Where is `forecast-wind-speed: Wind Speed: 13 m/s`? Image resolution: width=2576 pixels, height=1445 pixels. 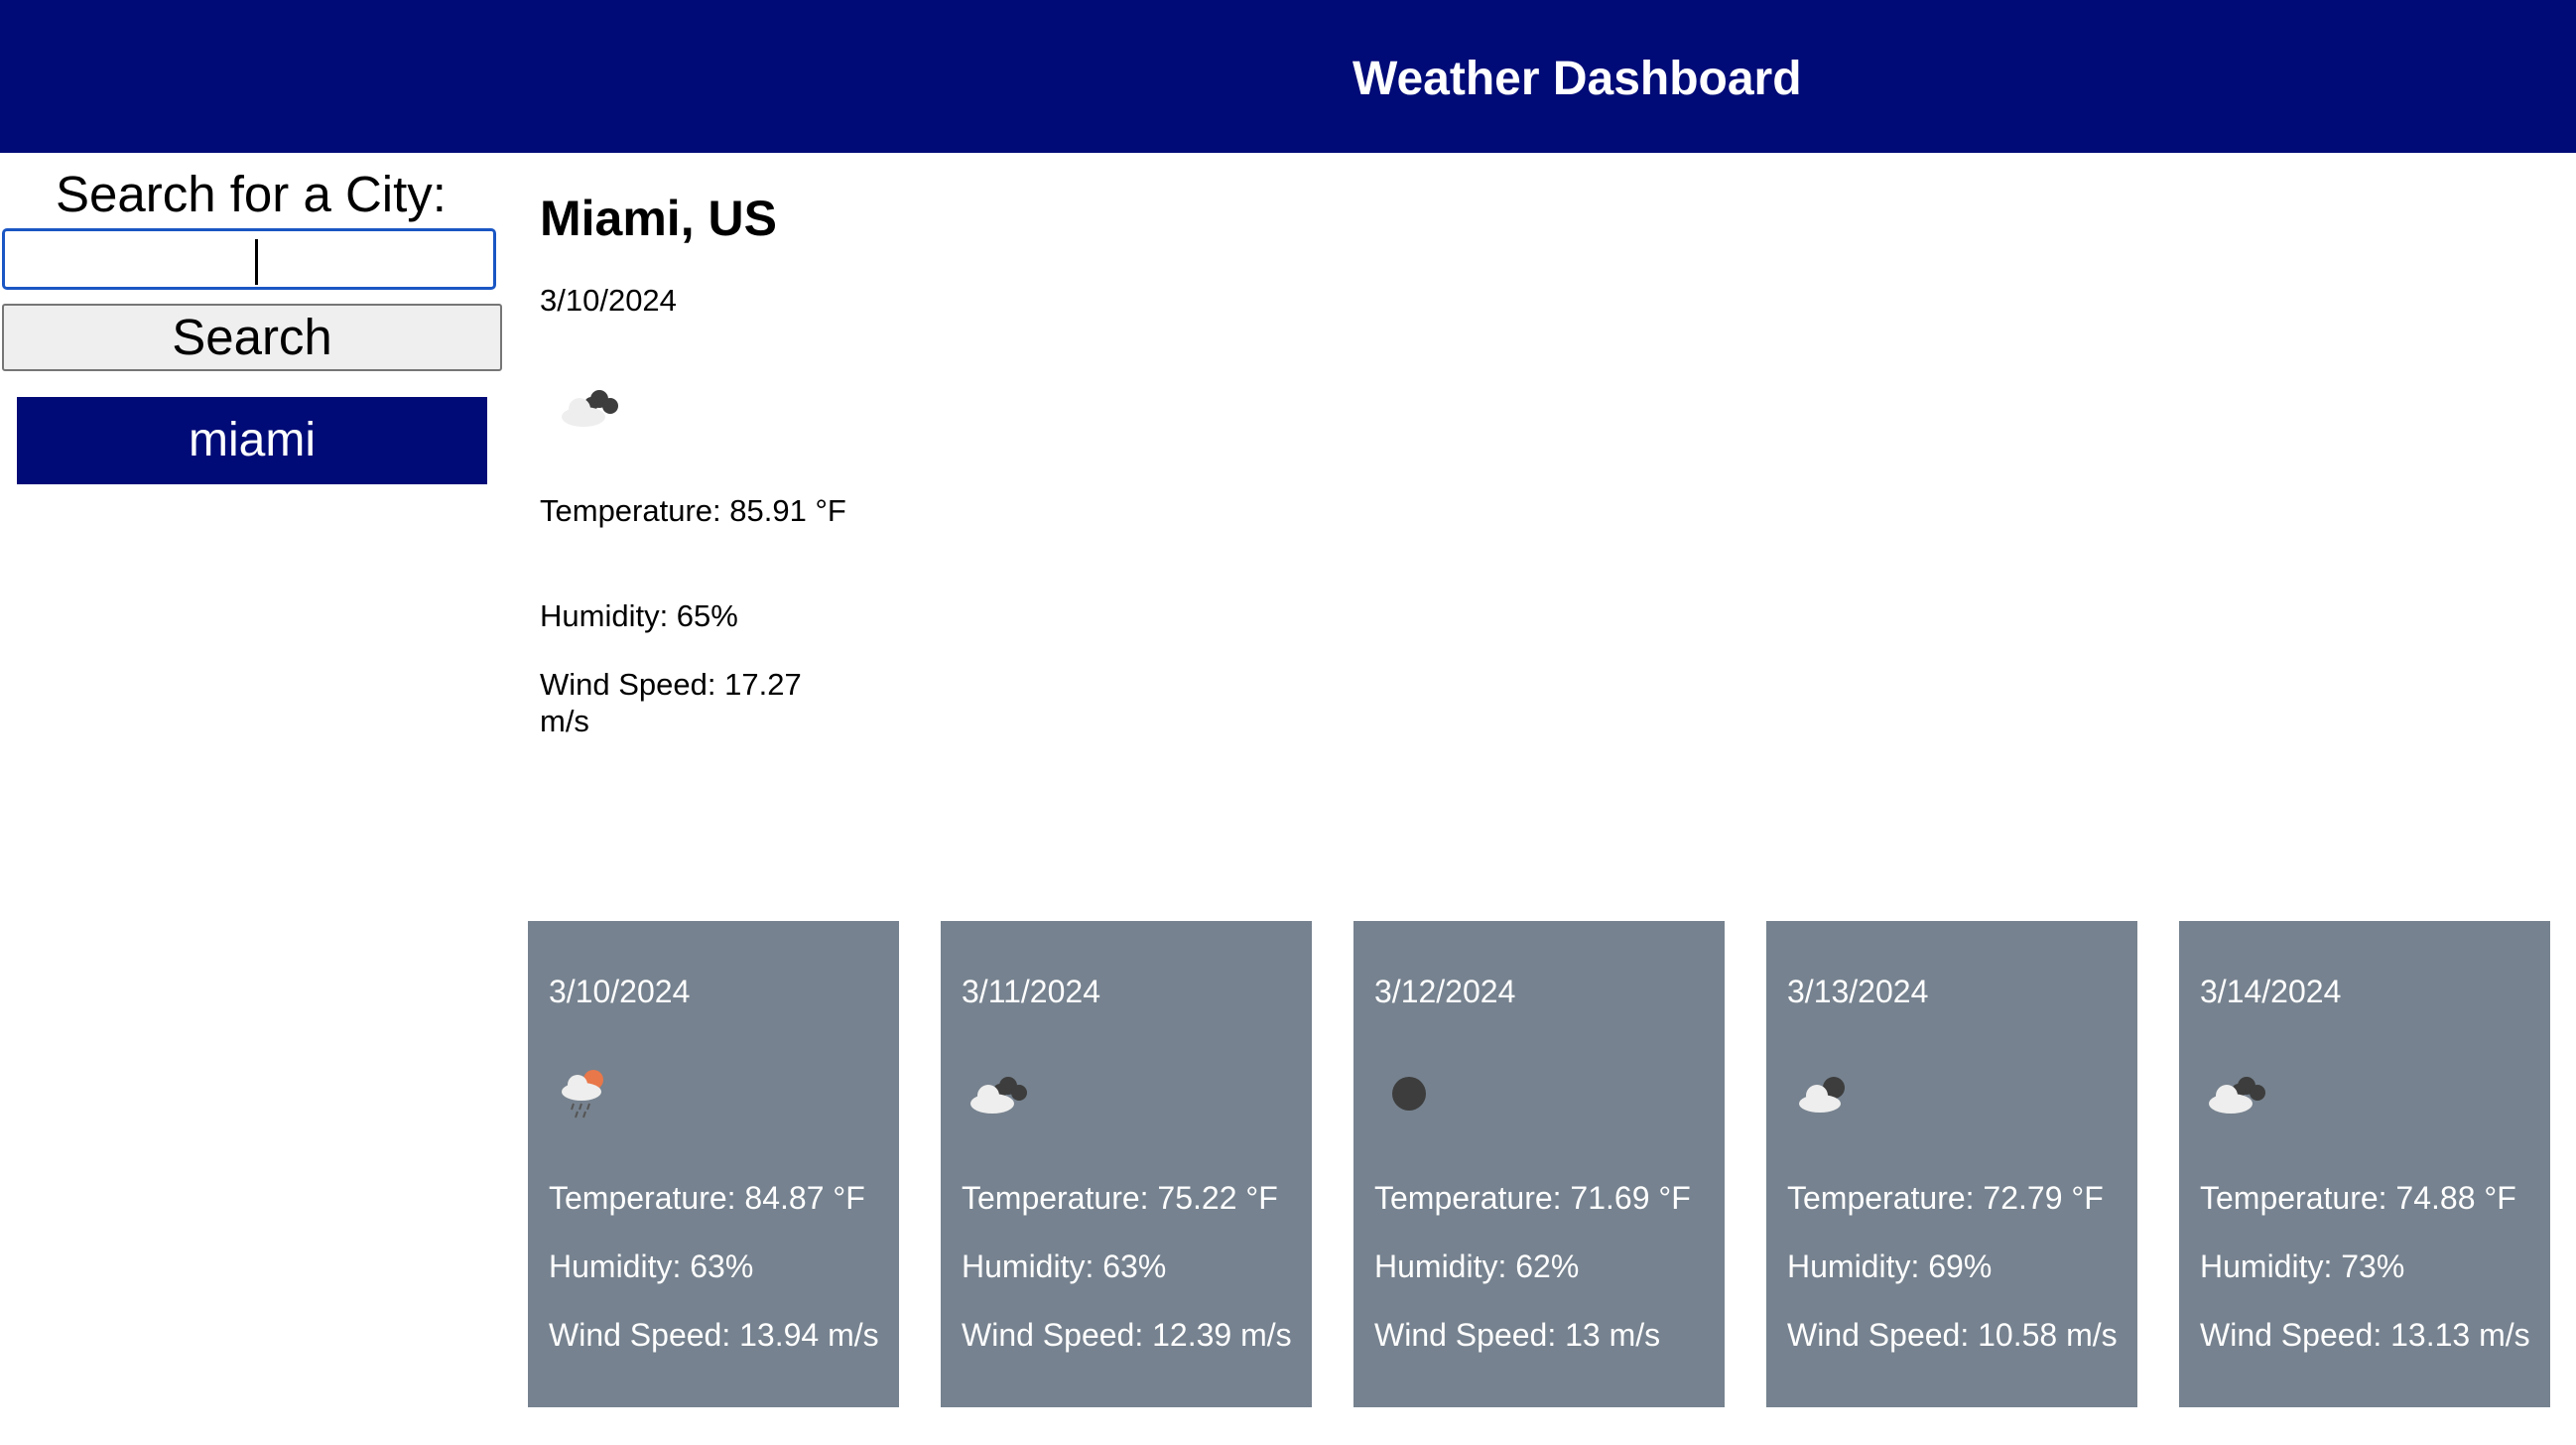
forecast-wind-speed: Wind Speed: 13 m/s is located at coordinates (1518, 1335).